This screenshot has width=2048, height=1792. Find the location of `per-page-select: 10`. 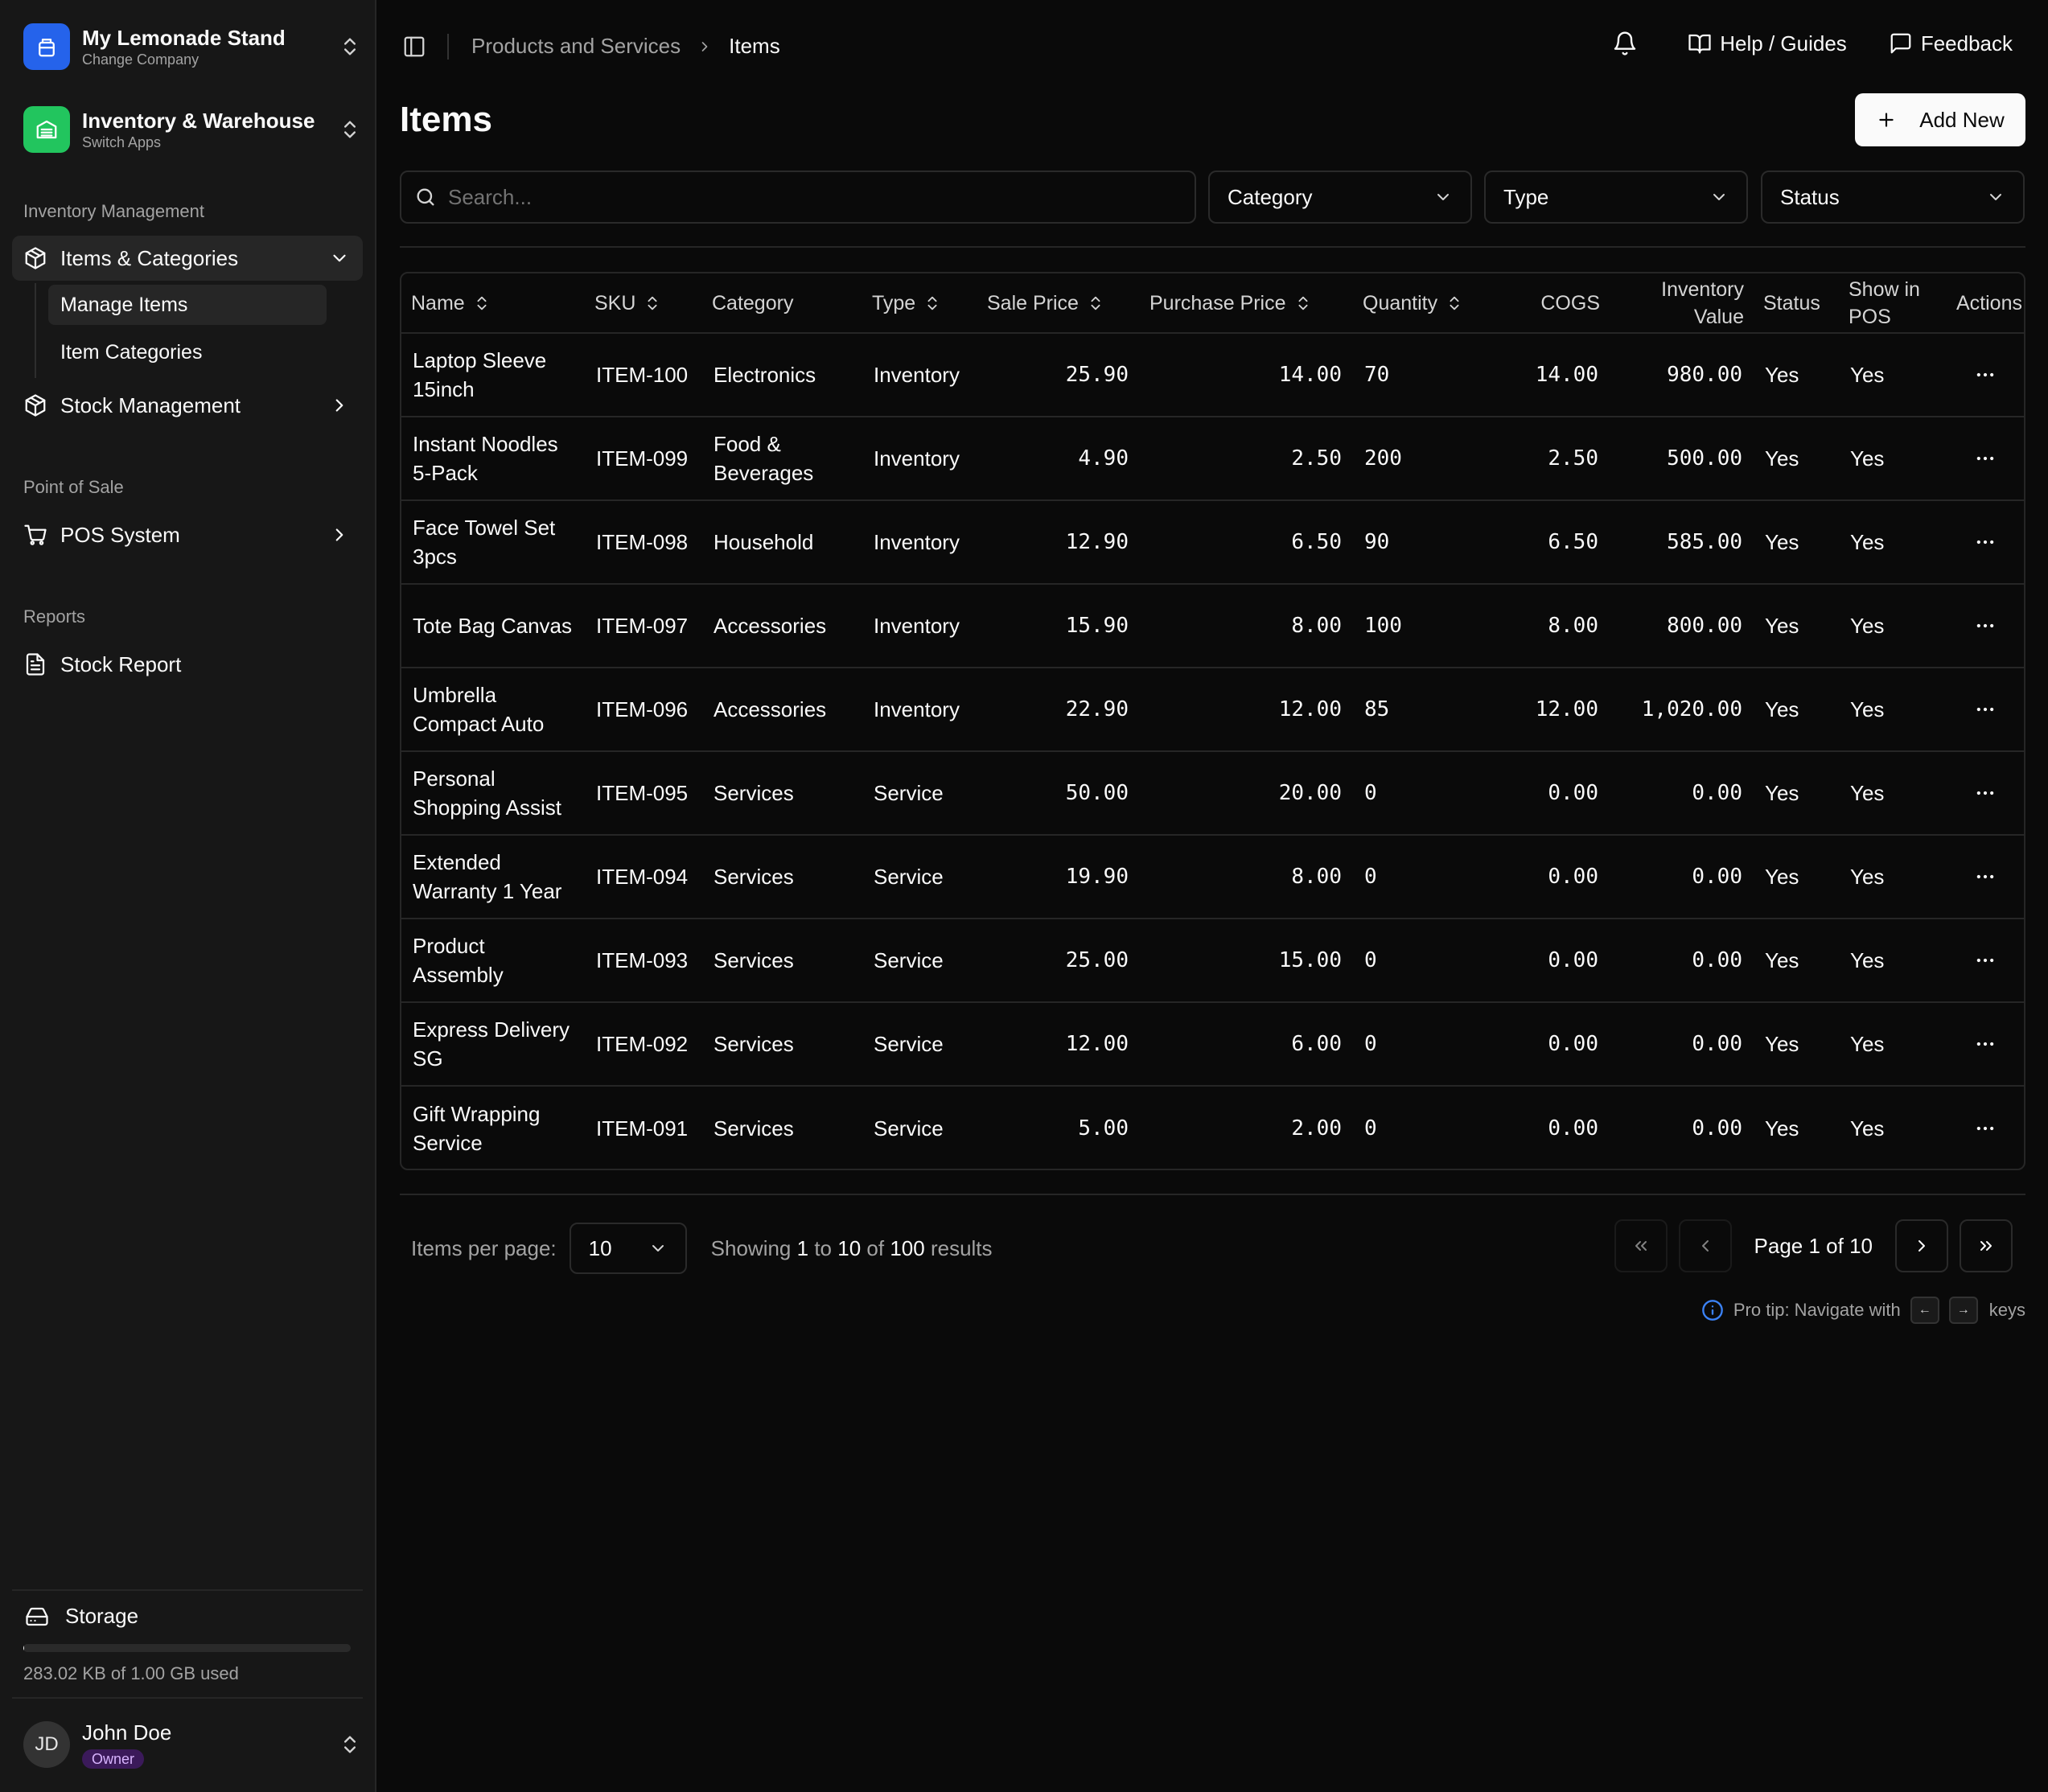

per-page-select: 10 is located at coordinates (628, 1248).